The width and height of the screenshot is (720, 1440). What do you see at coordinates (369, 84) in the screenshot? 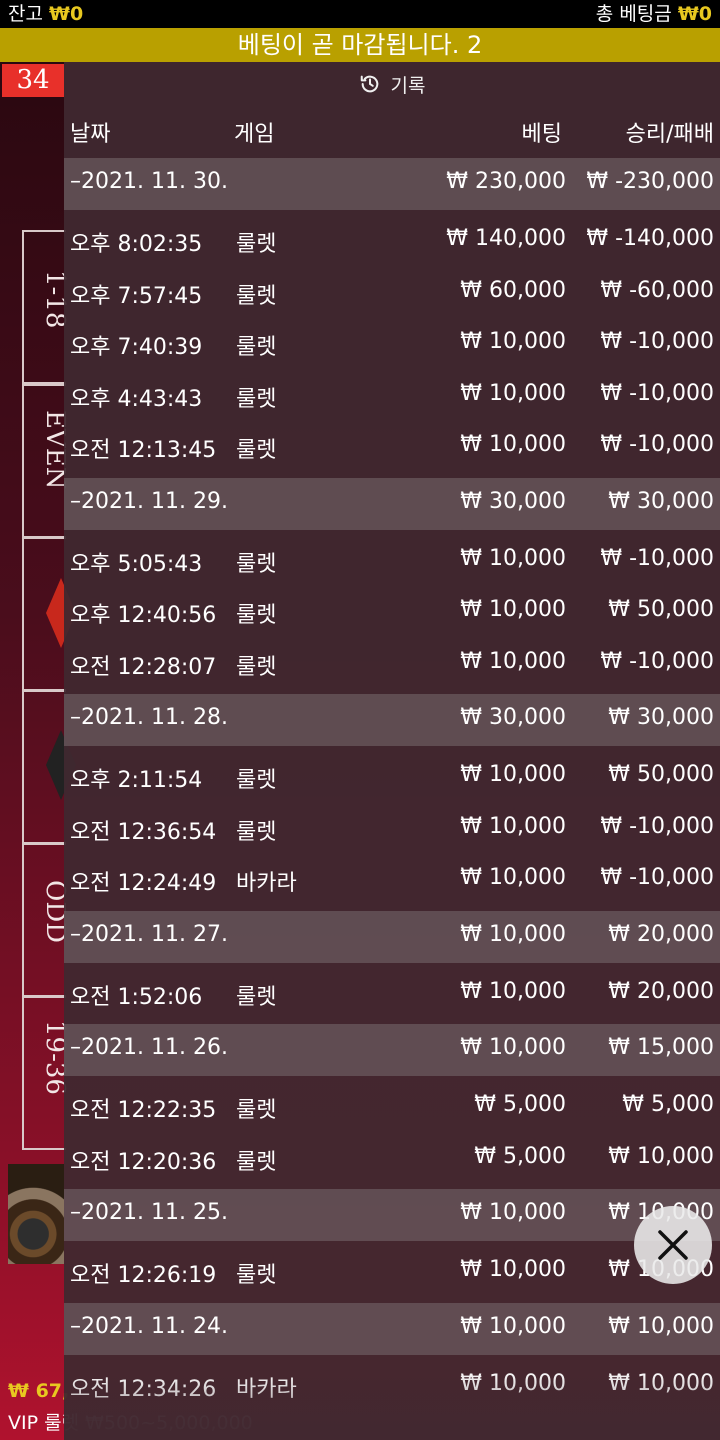
I see `history-clock-icon` at bounding box center [369, 84].